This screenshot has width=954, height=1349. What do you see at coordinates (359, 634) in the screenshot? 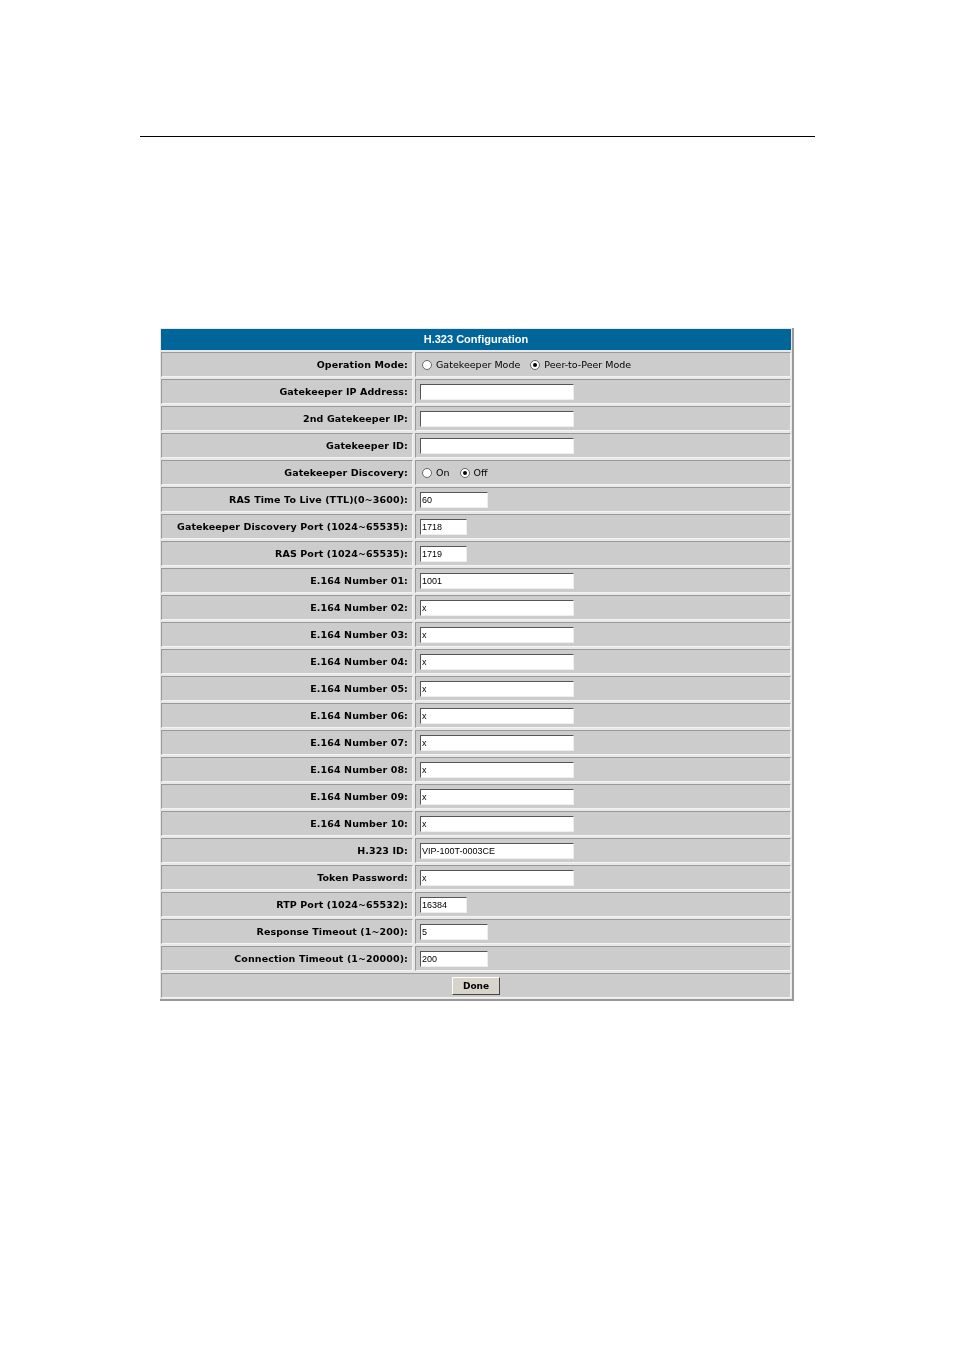
I see `field-label: E.164 Number 03:` at bounding box center [359, 634].